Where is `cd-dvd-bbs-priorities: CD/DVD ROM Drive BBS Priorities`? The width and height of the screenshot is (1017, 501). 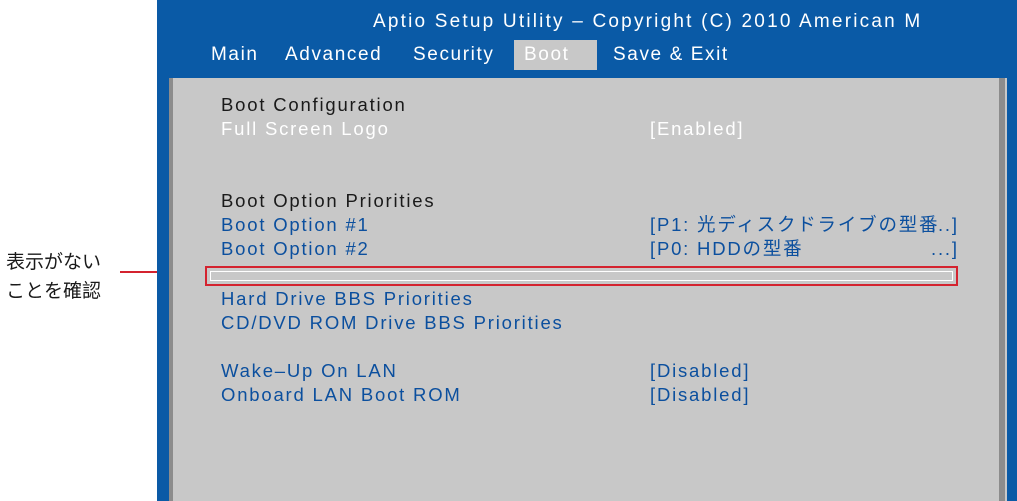 cd-dvd-bbs-priorities: CD/DVD ROM Drive BBS Priorities is located at coordinates (392, 323).